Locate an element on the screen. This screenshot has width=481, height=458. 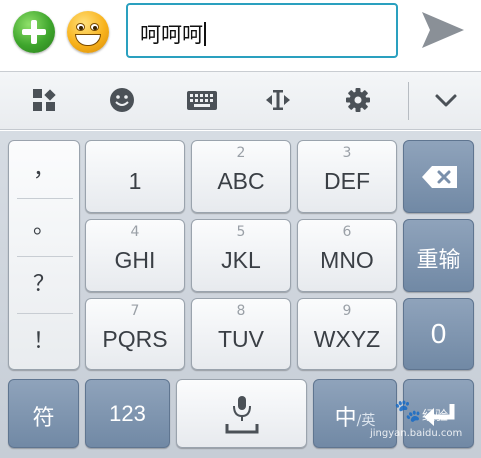
emoji-button is located at coordinates (88, 32).